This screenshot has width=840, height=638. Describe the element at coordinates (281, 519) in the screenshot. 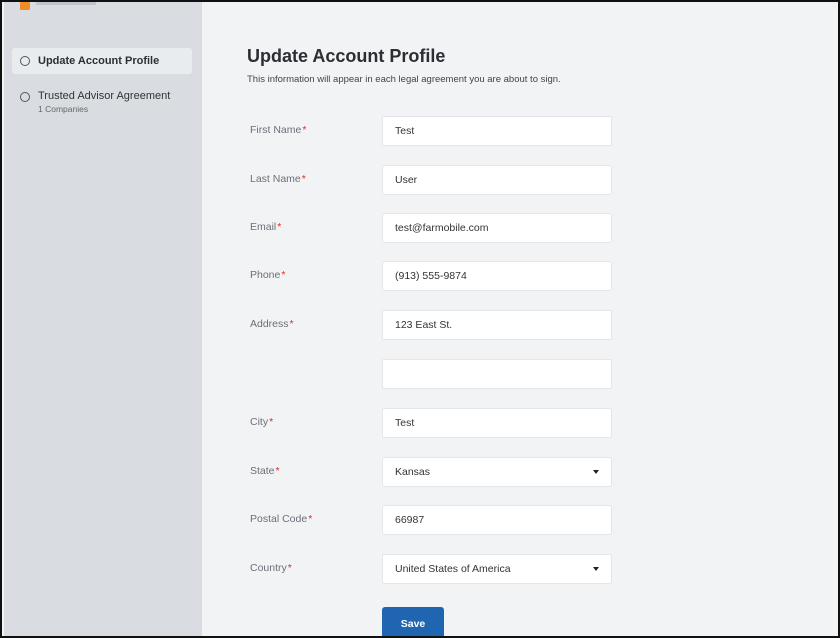

I see `field-label: Postal Code*` at that location.